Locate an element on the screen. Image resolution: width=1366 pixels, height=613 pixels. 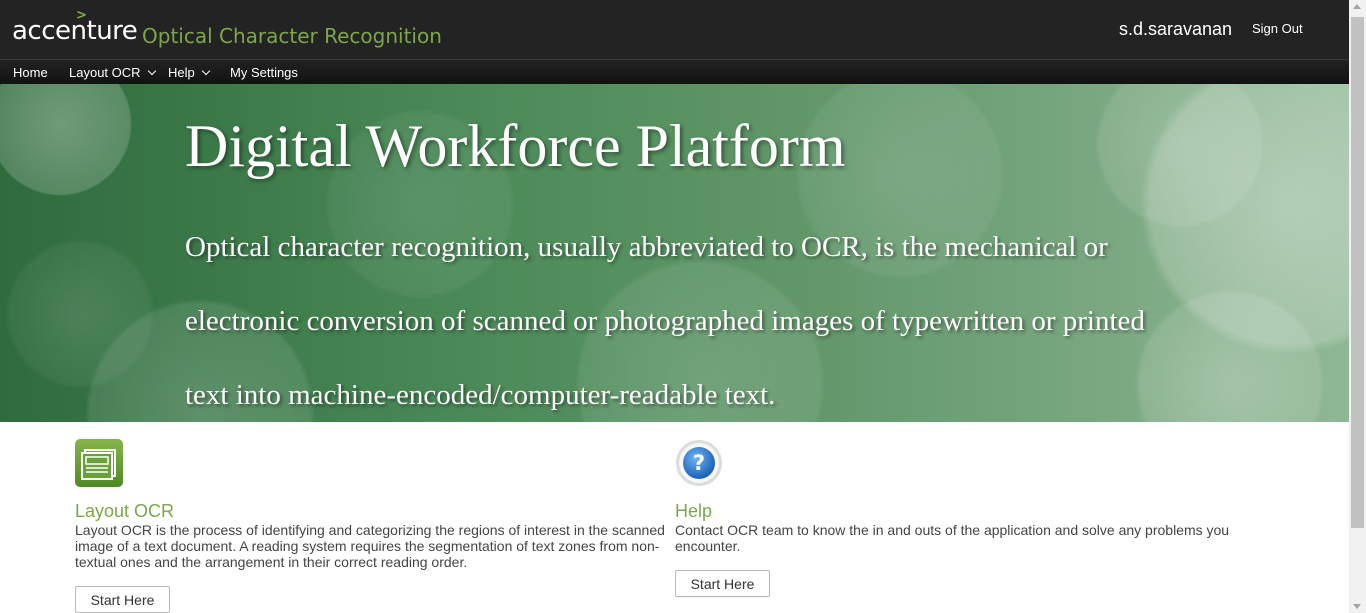
nav-home: Home is located at coordinates (30, 72).